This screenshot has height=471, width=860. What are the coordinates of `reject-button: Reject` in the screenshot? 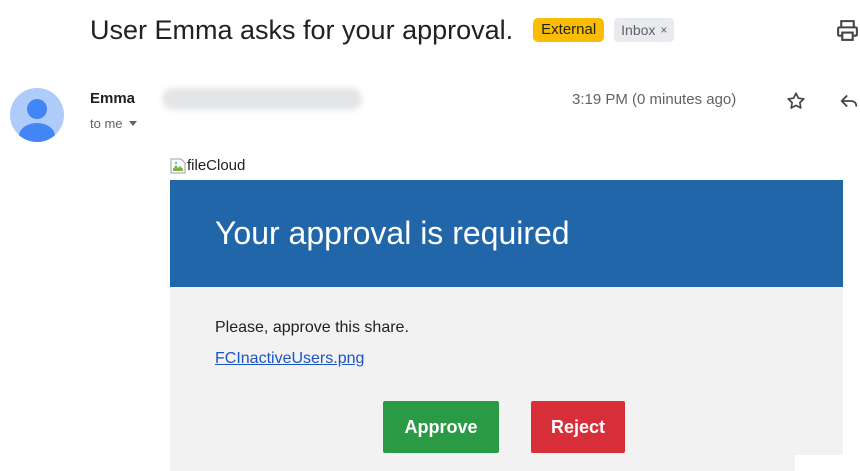 It's located at (578, 427).